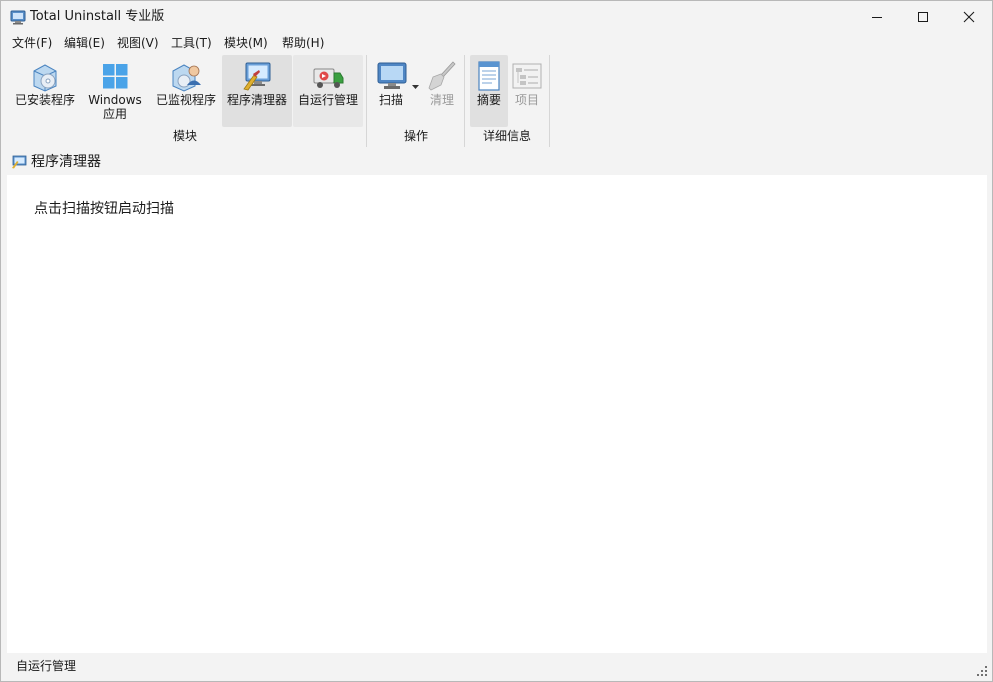 The height and width of the screenshot is (682, 993). Describe the element at coordinates (44, 100) in the screenshot. I see `installed-programs-label: 已安装程序` at that location.